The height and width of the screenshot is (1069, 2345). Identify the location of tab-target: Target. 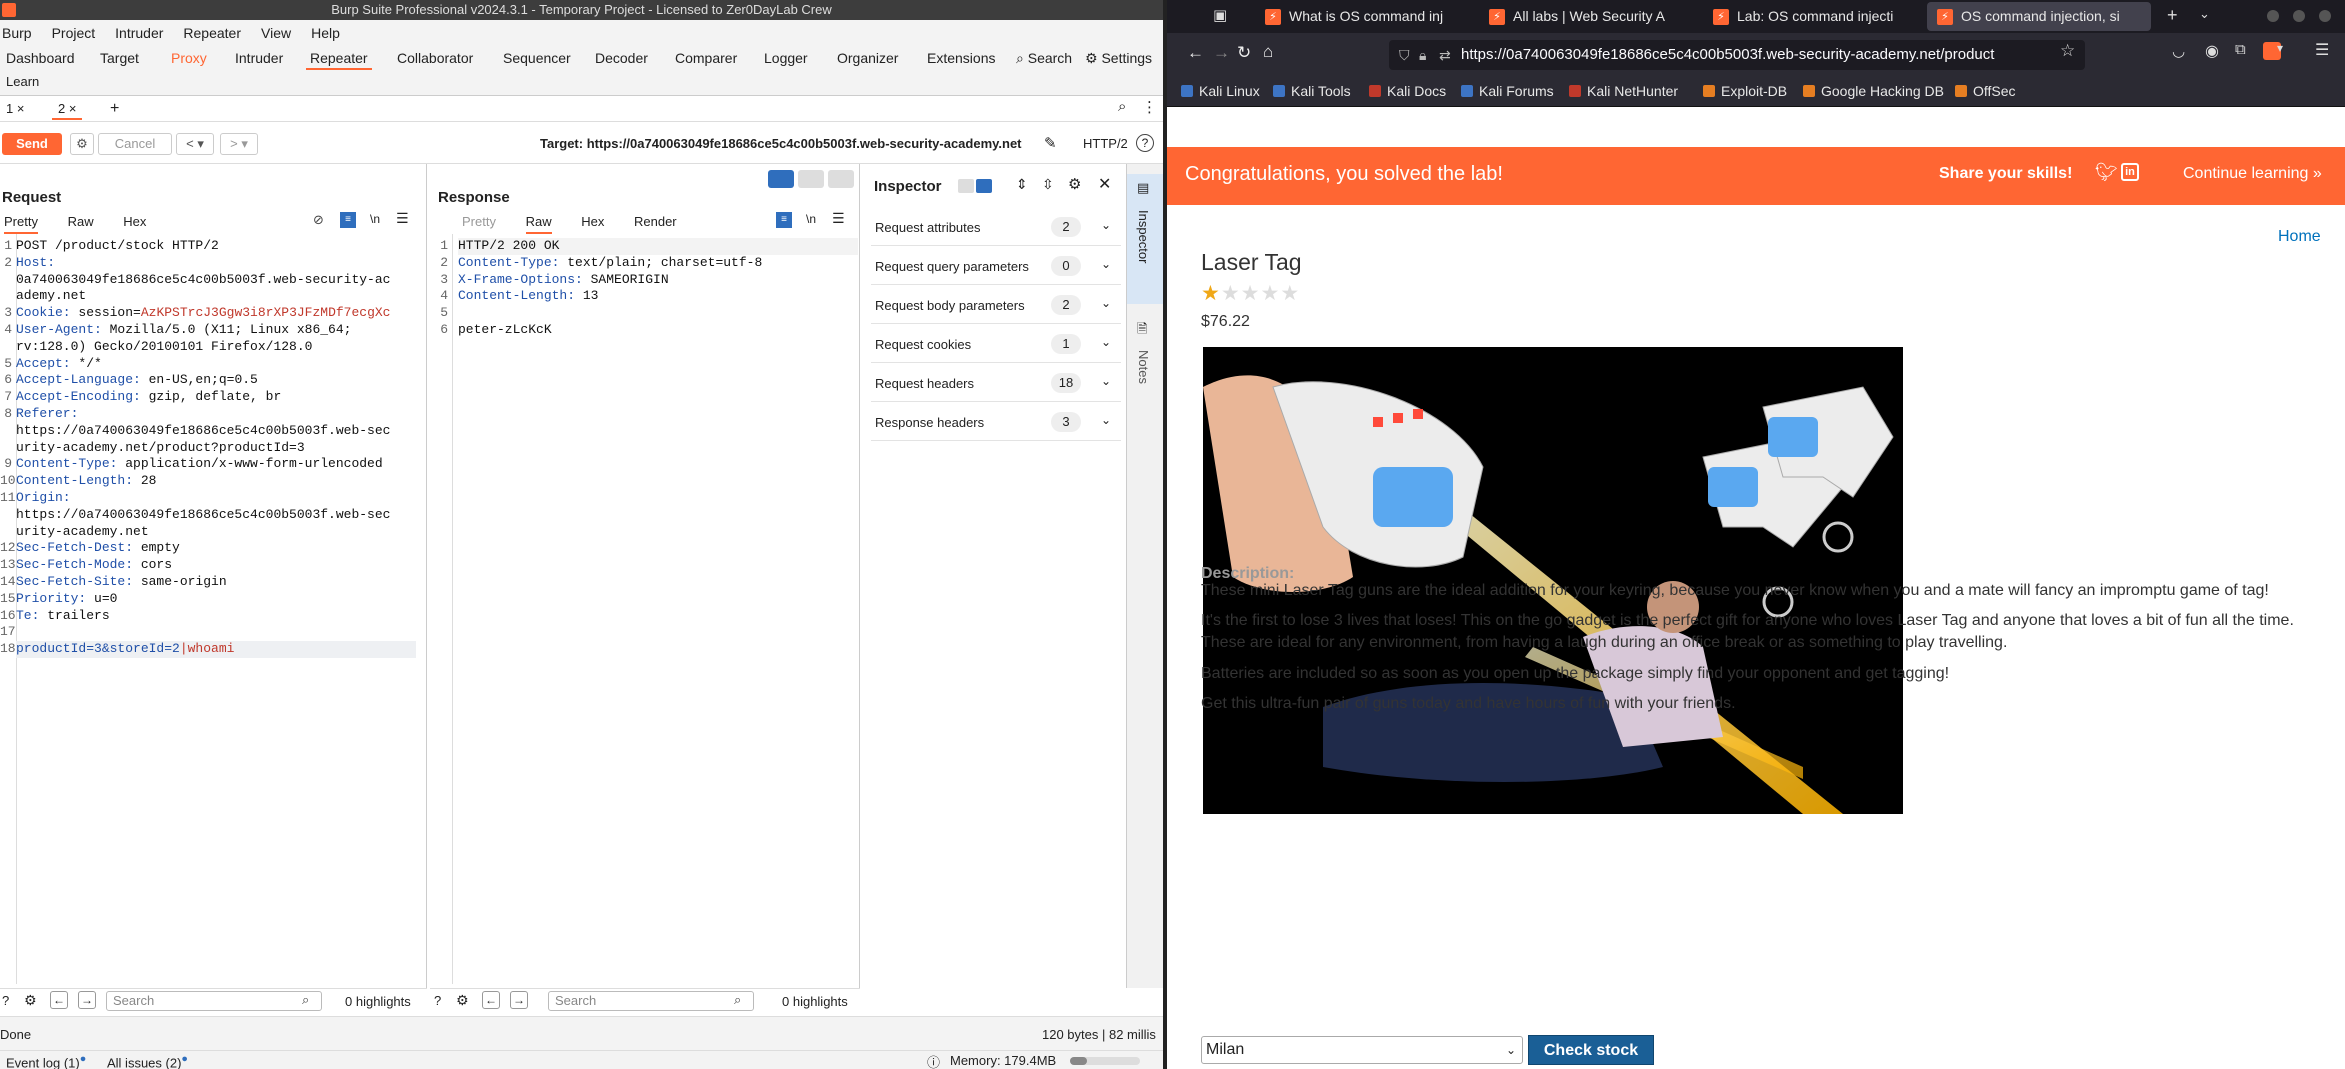
(119, 58).